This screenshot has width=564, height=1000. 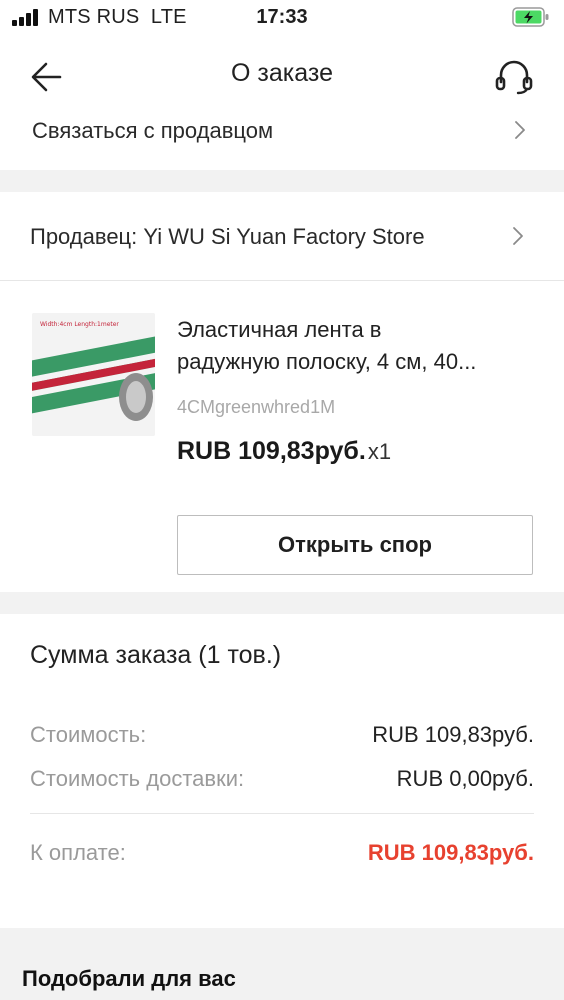 I want to click on battery-charging-icon, so click(x=530, y=17).